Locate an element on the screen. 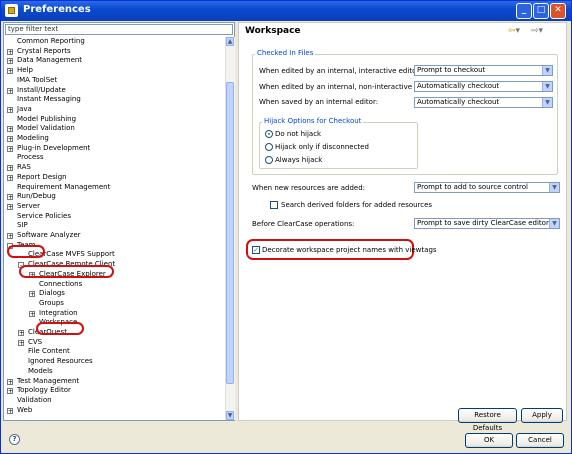 Image resolution: width=572 pixels, height=454 pixels. tree-item-label: Ignored Resources is located at coordinates (60, 361).